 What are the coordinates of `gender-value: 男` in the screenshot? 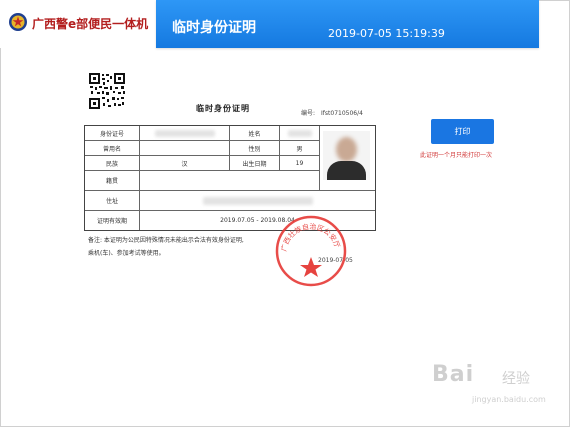 It's located at (300, 148).